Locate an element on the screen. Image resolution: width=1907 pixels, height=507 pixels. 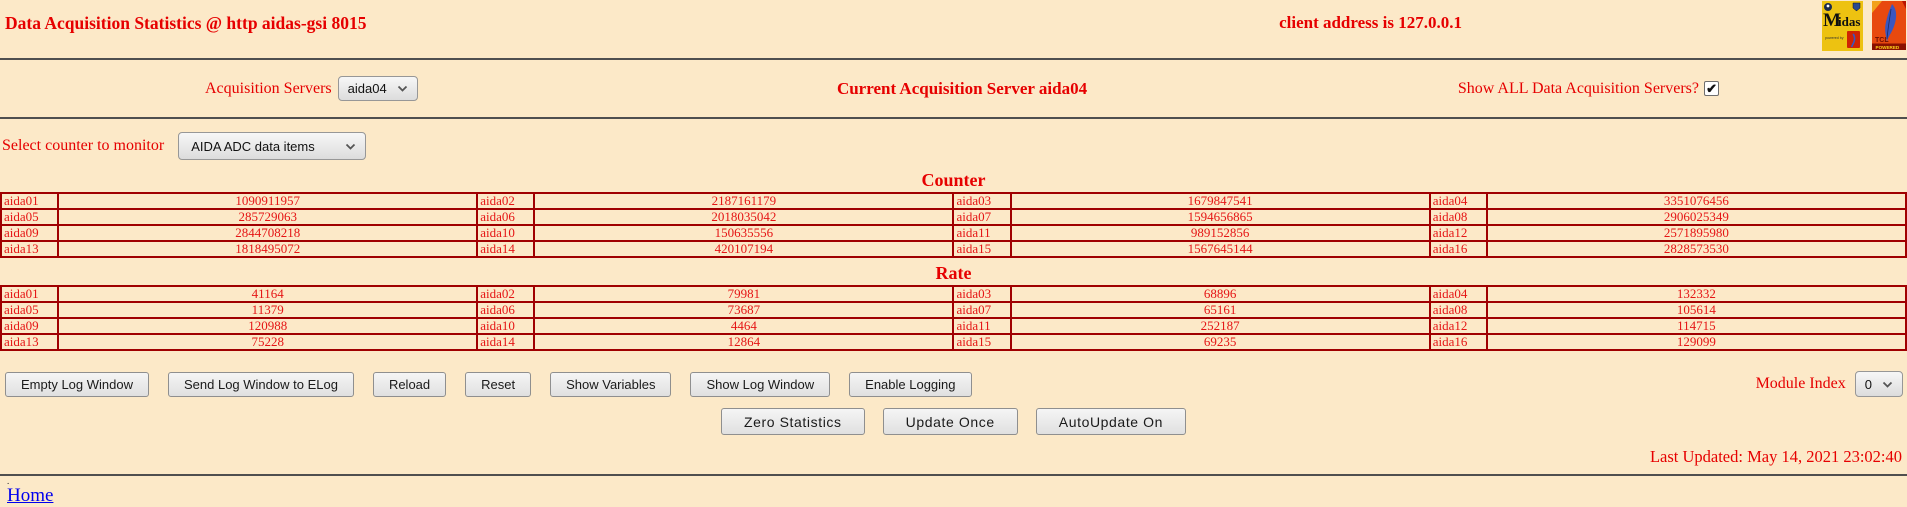
enable-logging-button: Enable Logging is located at coordinates (910, 384).